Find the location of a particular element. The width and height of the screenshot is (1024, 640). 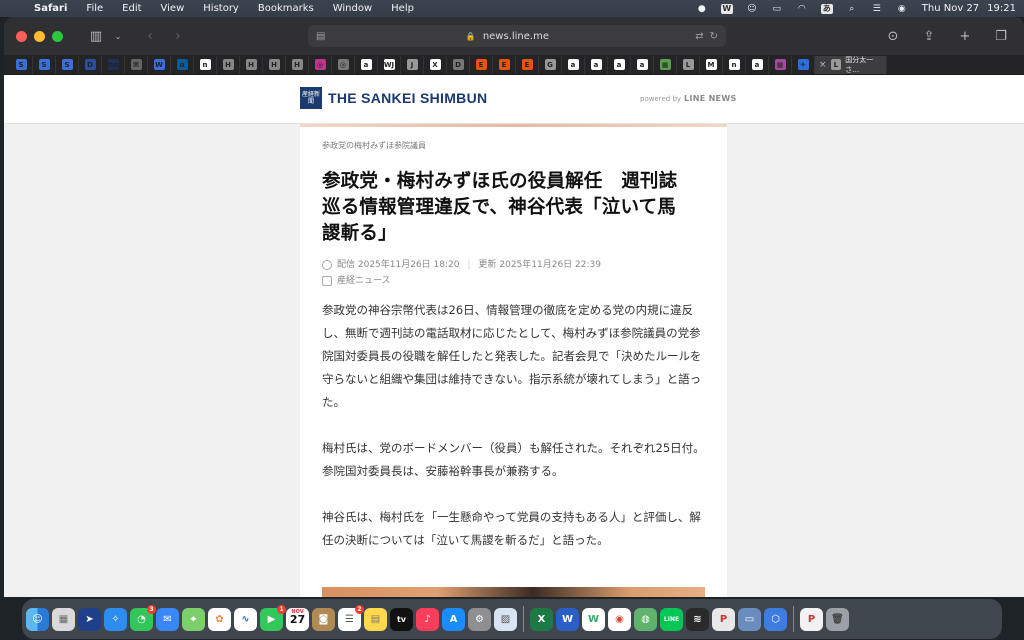

line-status-icon: ● is located at coordinates (702, 9).